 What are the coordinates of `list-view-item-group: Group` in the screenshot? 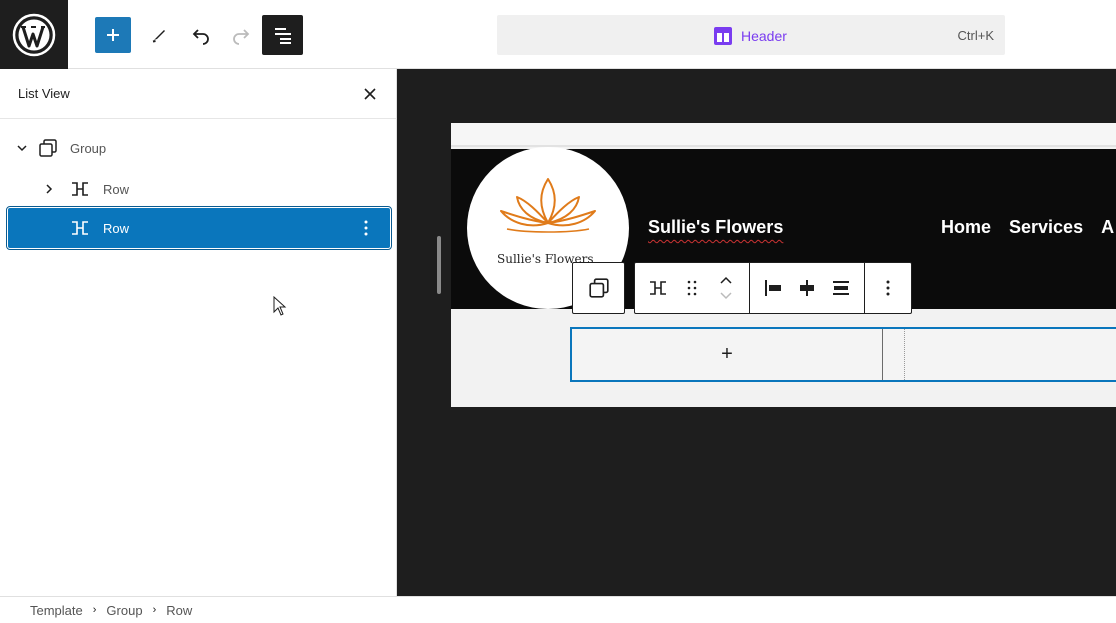 It's located at (199, 148).